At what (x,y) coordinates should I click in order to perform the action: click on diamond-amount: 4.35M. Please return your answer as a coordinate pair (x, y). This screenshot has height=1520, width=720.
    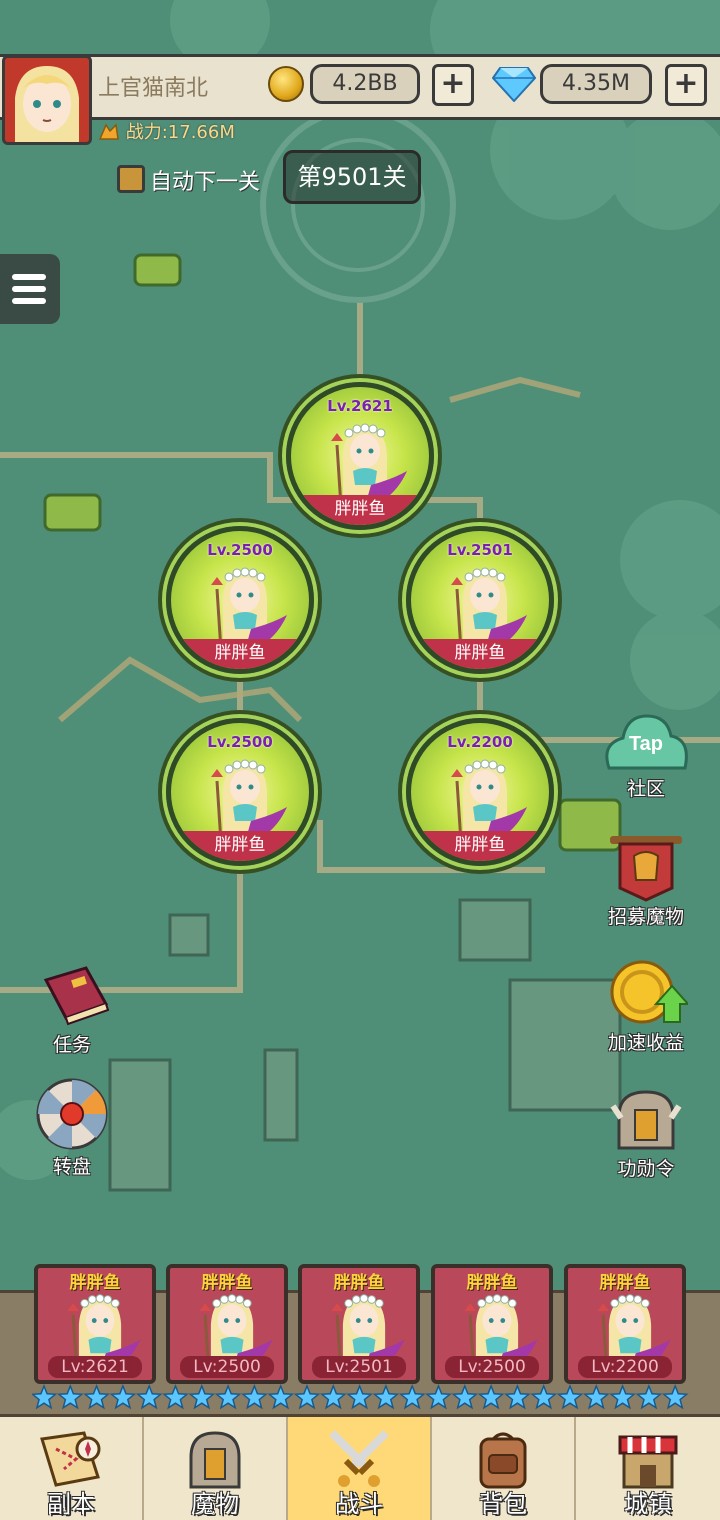
    Looking at the image, I should click on (596, 84).